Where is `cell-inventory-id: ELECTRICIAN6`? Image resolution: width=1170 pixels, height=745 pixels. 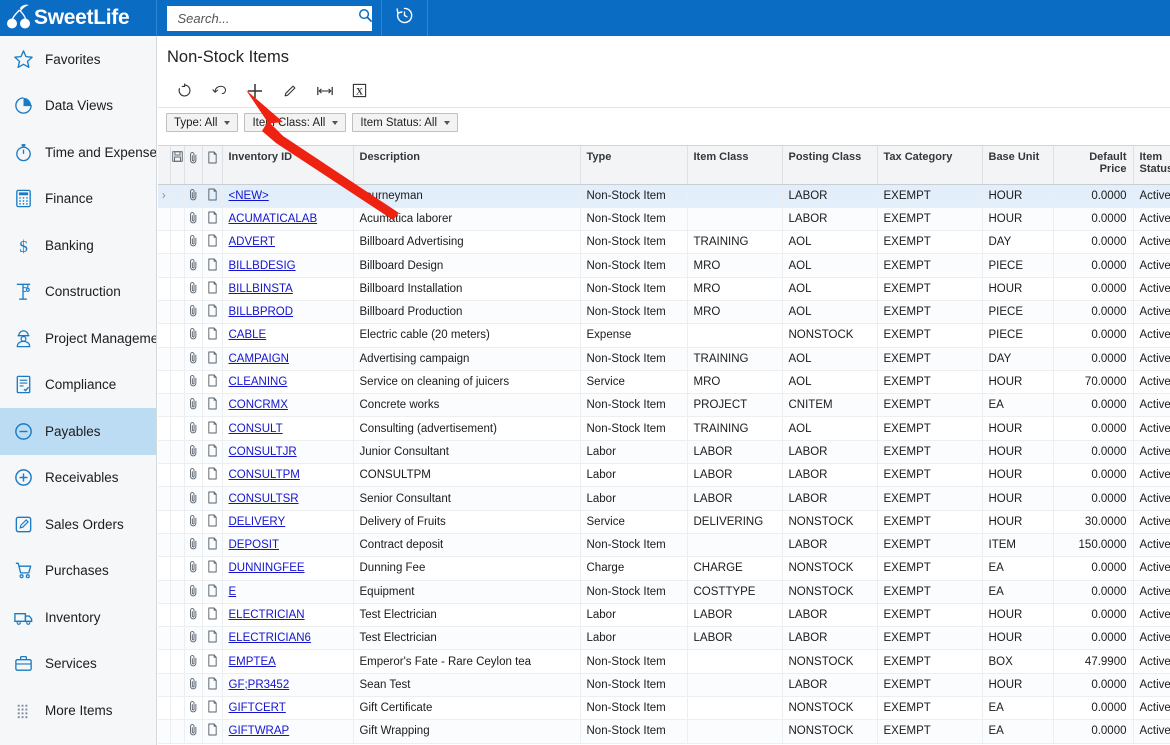 cell-inventory-id: ELECTRICIAN6 is located at coordinates (288, 638).